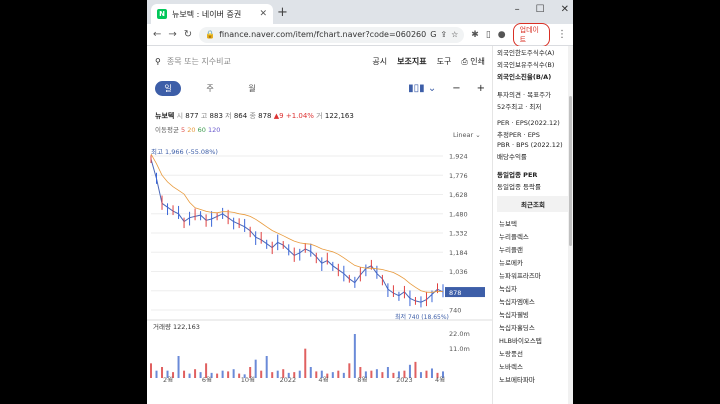 The height and width of the screenshot is (404, 720). What do you see at coordinates (458, 176) in the screenshot?
I see `price-tick-label: 1,776` at bounding box center [458, 176].